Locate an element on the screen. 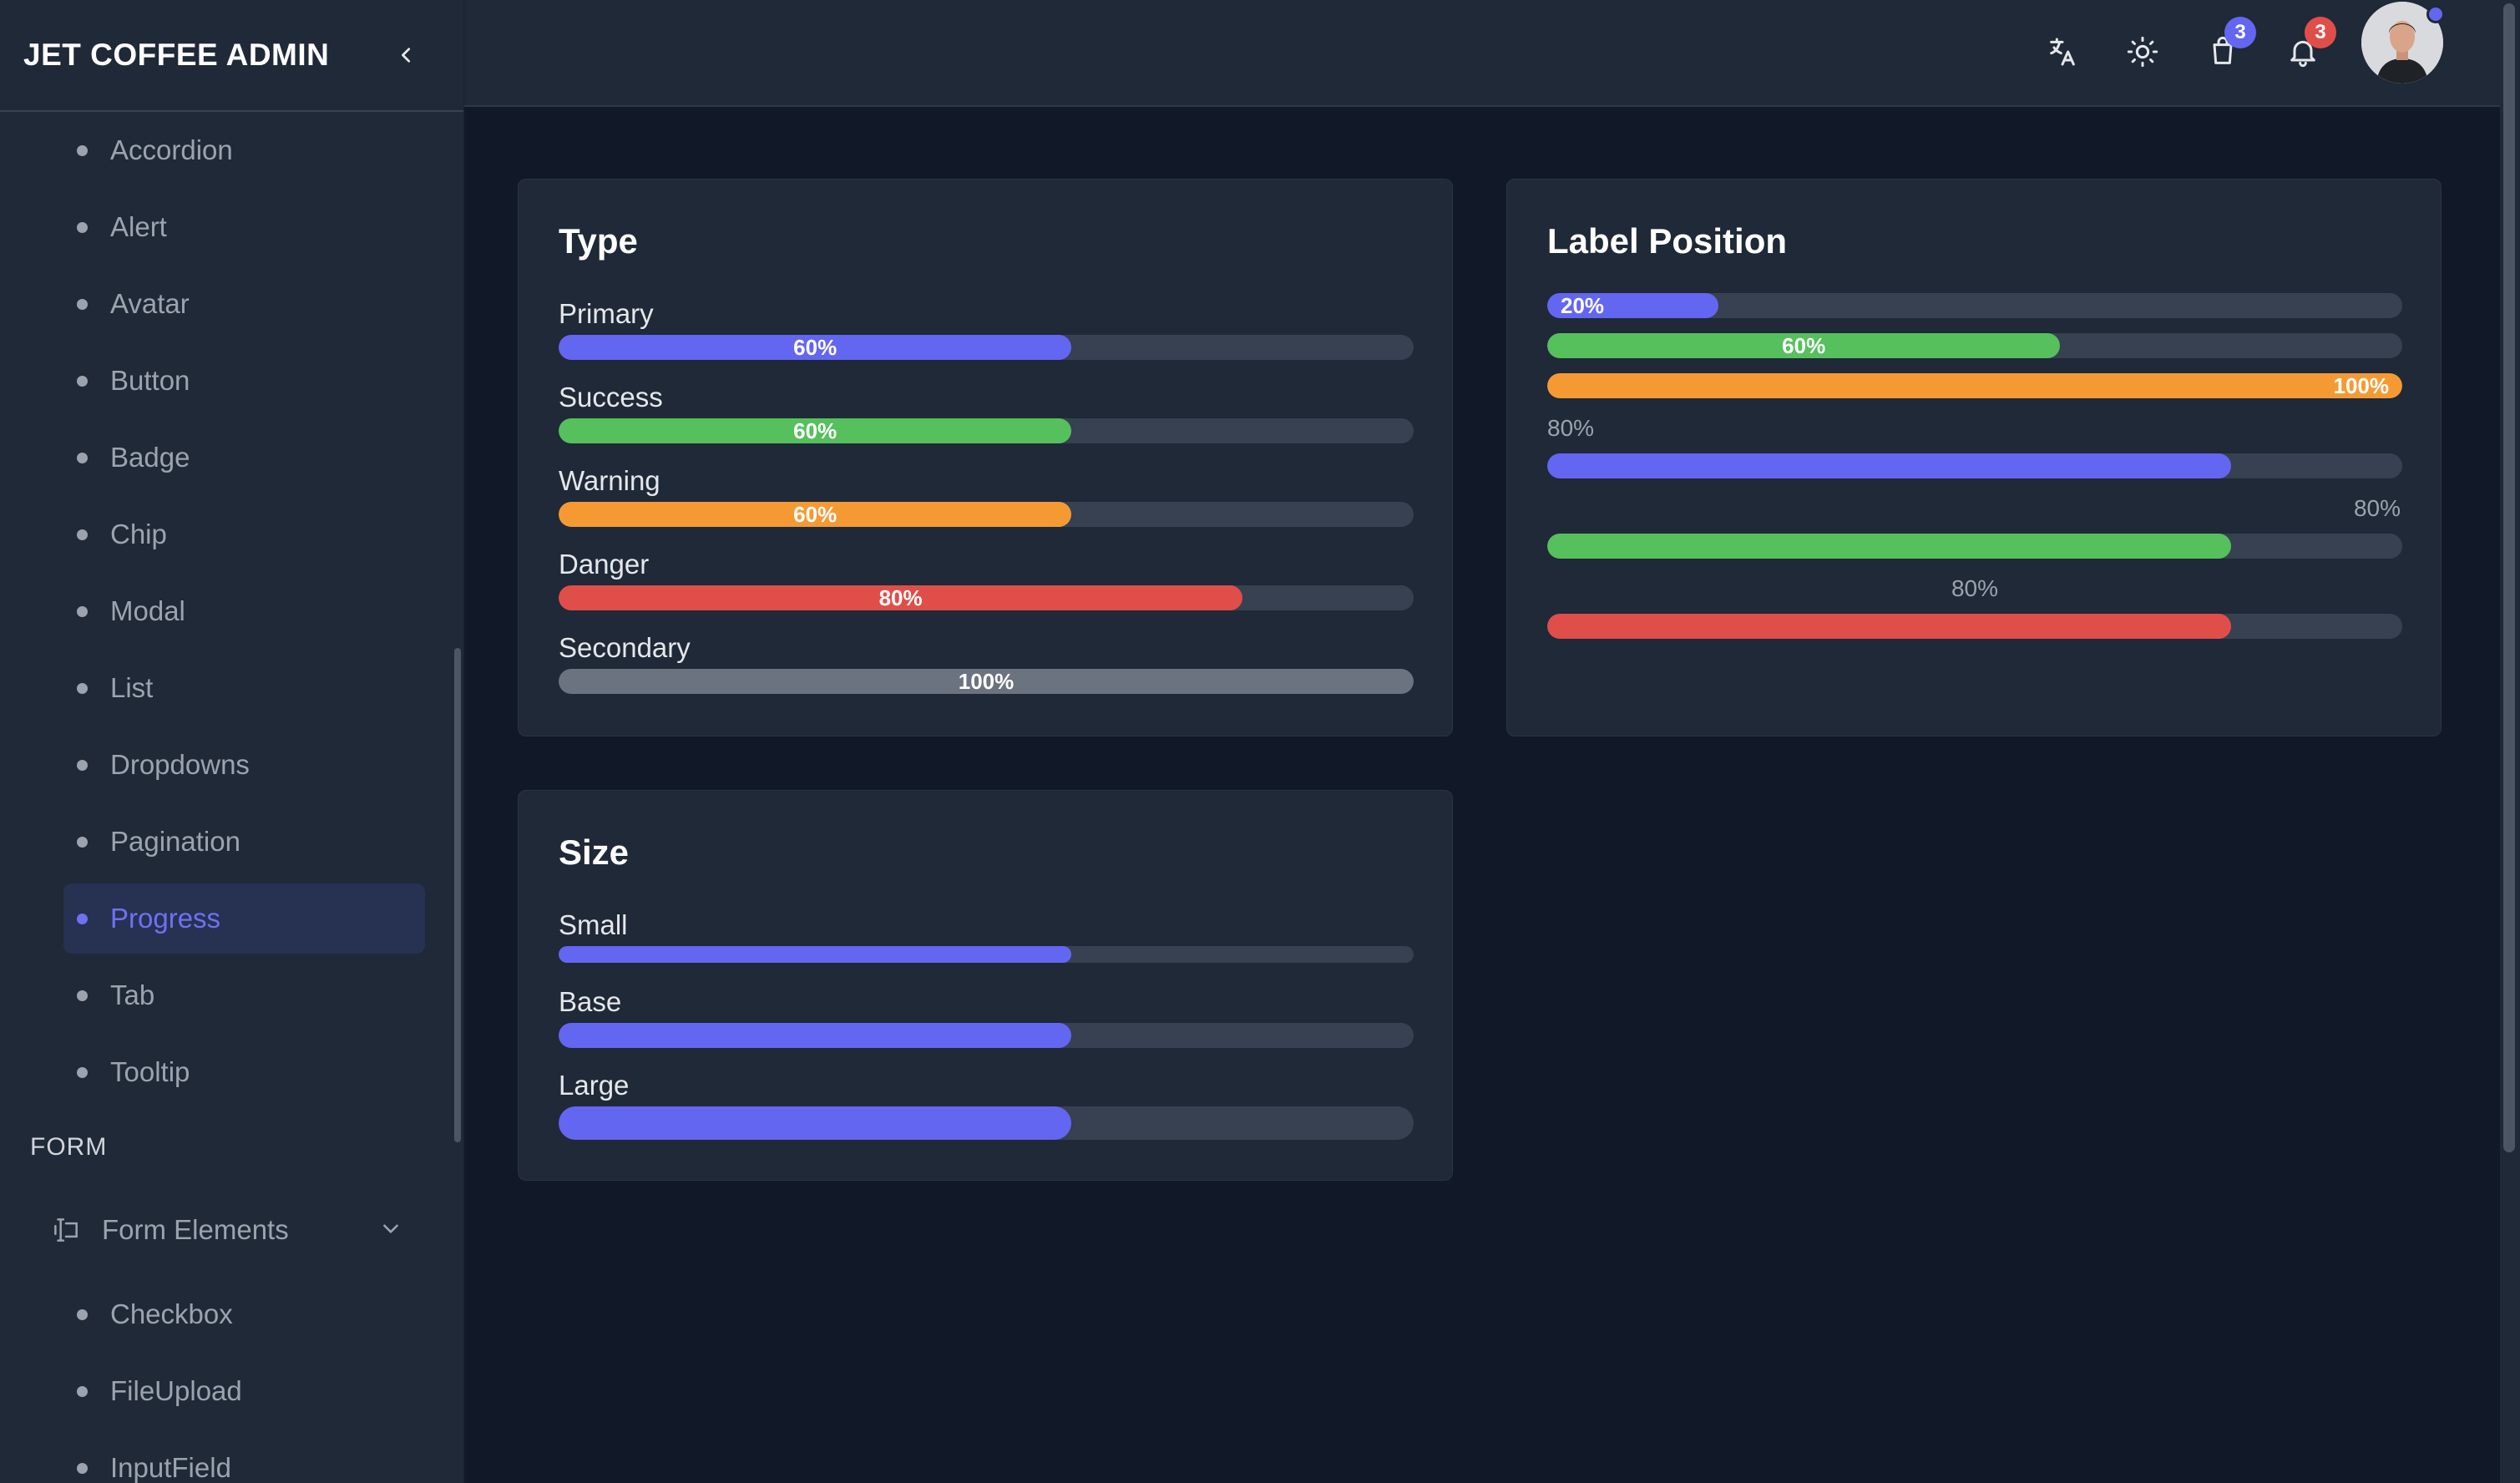  progress-label-secondary: Secondary is located at coordinates (625, 648).